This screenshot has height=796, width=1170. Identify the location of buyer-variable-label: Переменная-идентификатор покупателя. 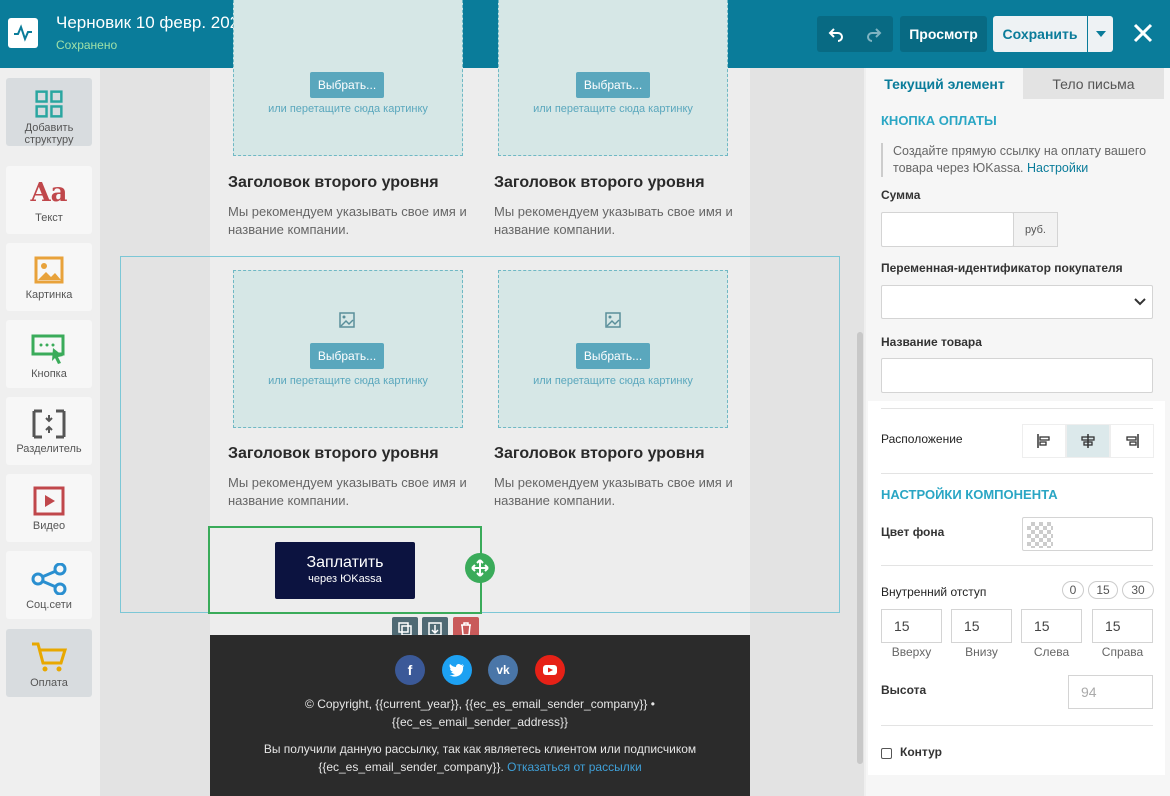
(1002, 268).